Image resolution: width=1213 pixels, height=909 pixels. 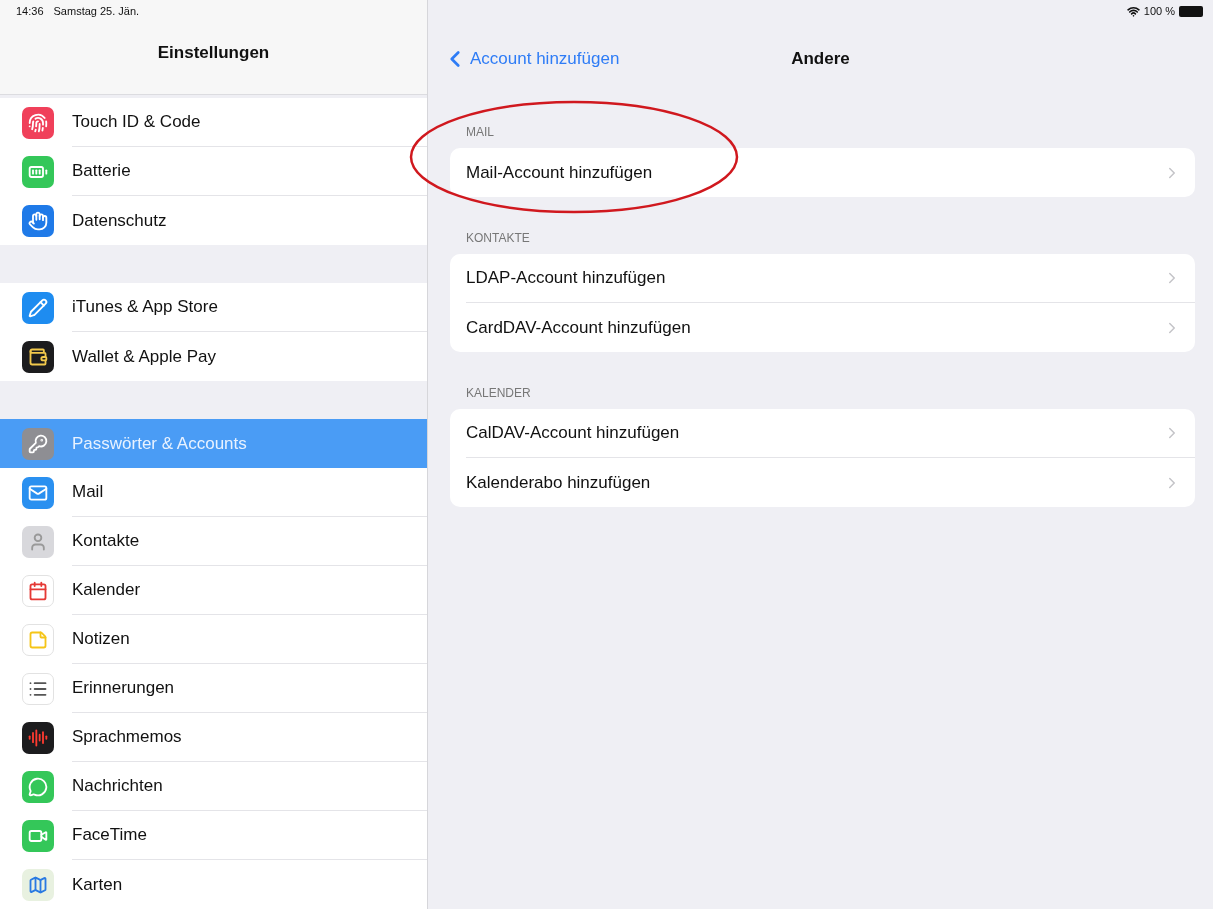 I want to click on fingerprint-icon, so click(x=38, y=122).